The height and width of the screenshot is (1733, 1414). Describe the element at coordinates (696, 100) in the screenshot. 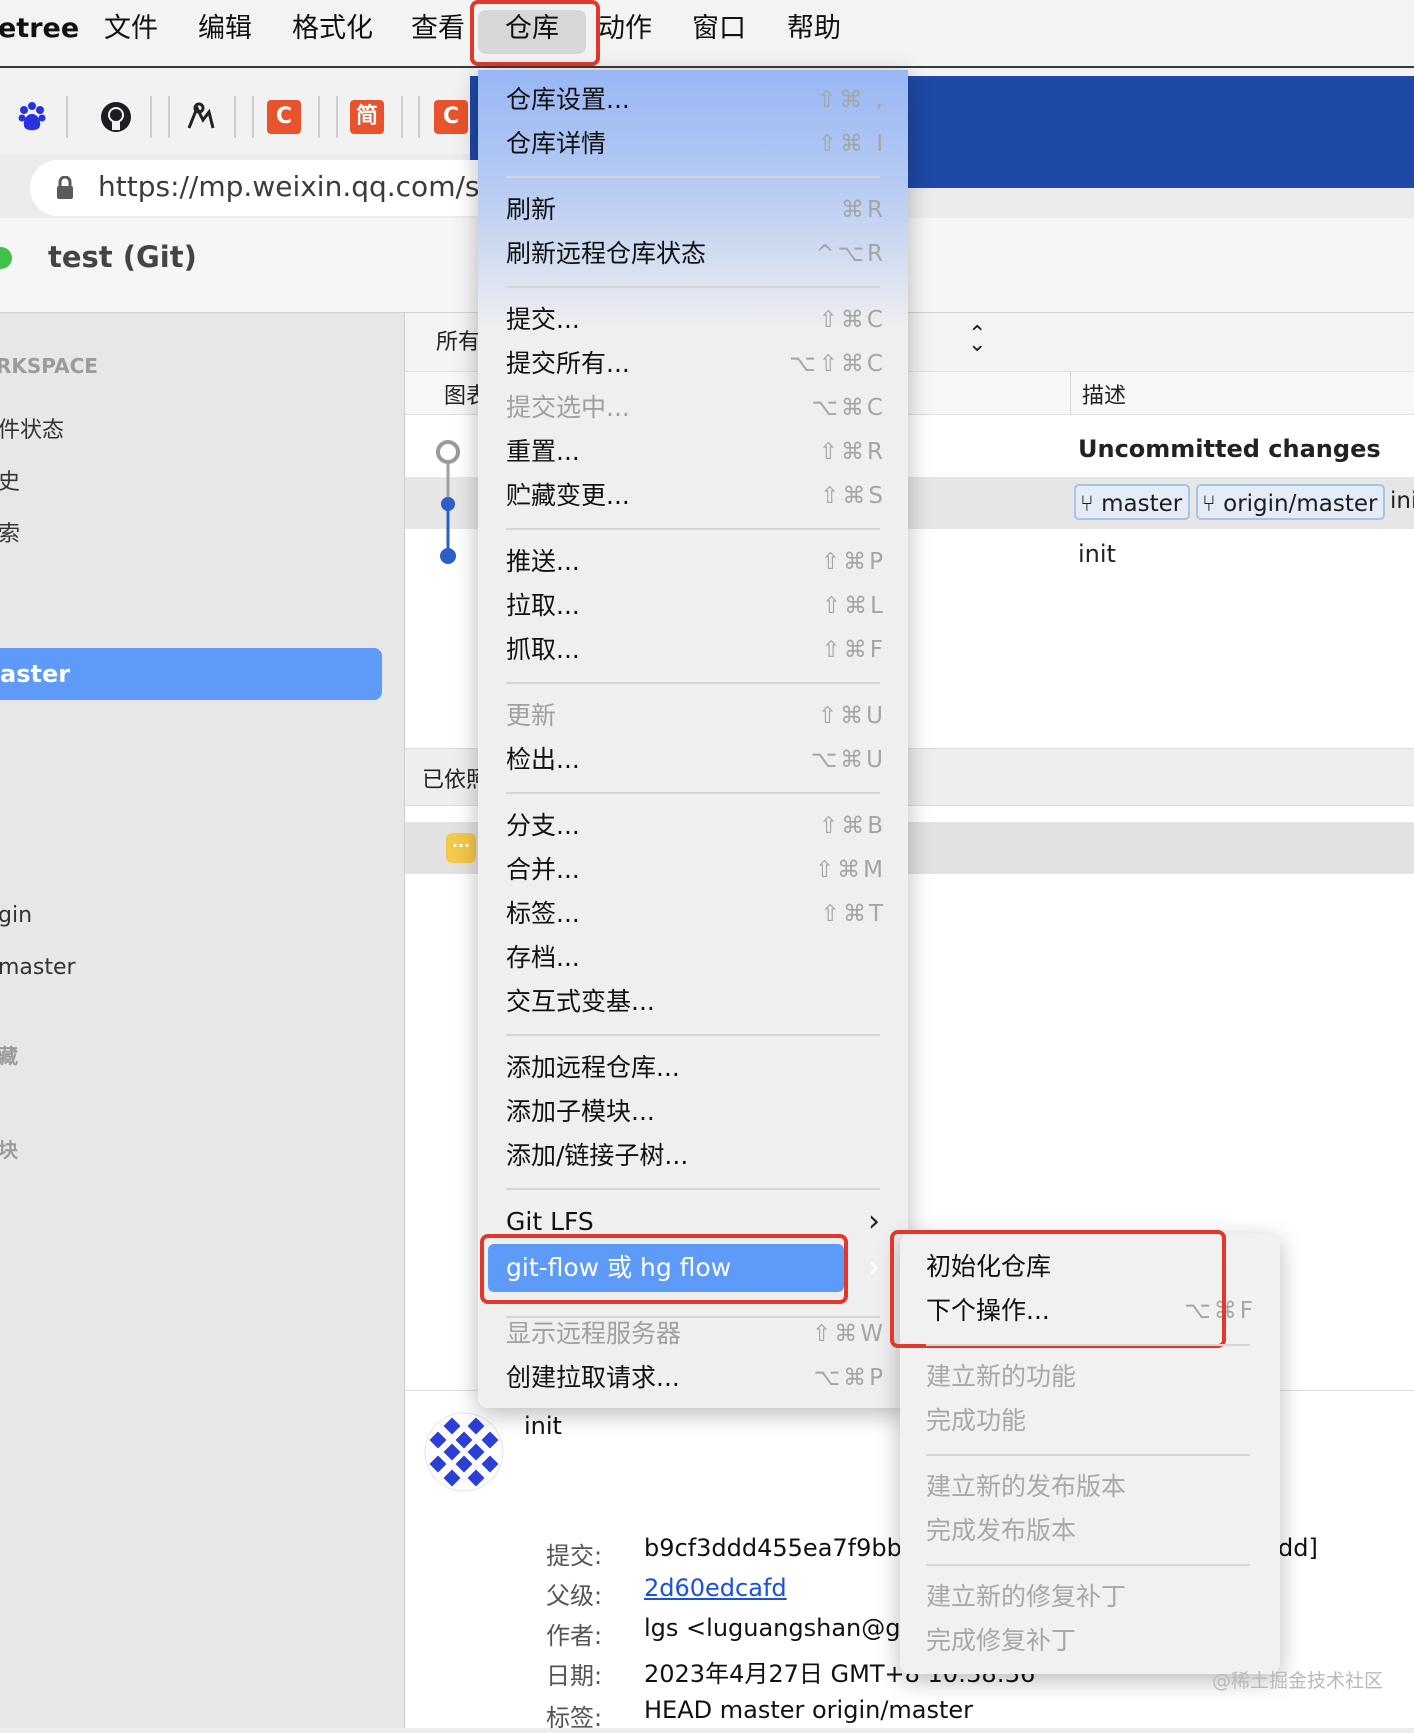

I see `menu-item-repo-settings: 仓库设置... ⇧⌘ ,` at that location.